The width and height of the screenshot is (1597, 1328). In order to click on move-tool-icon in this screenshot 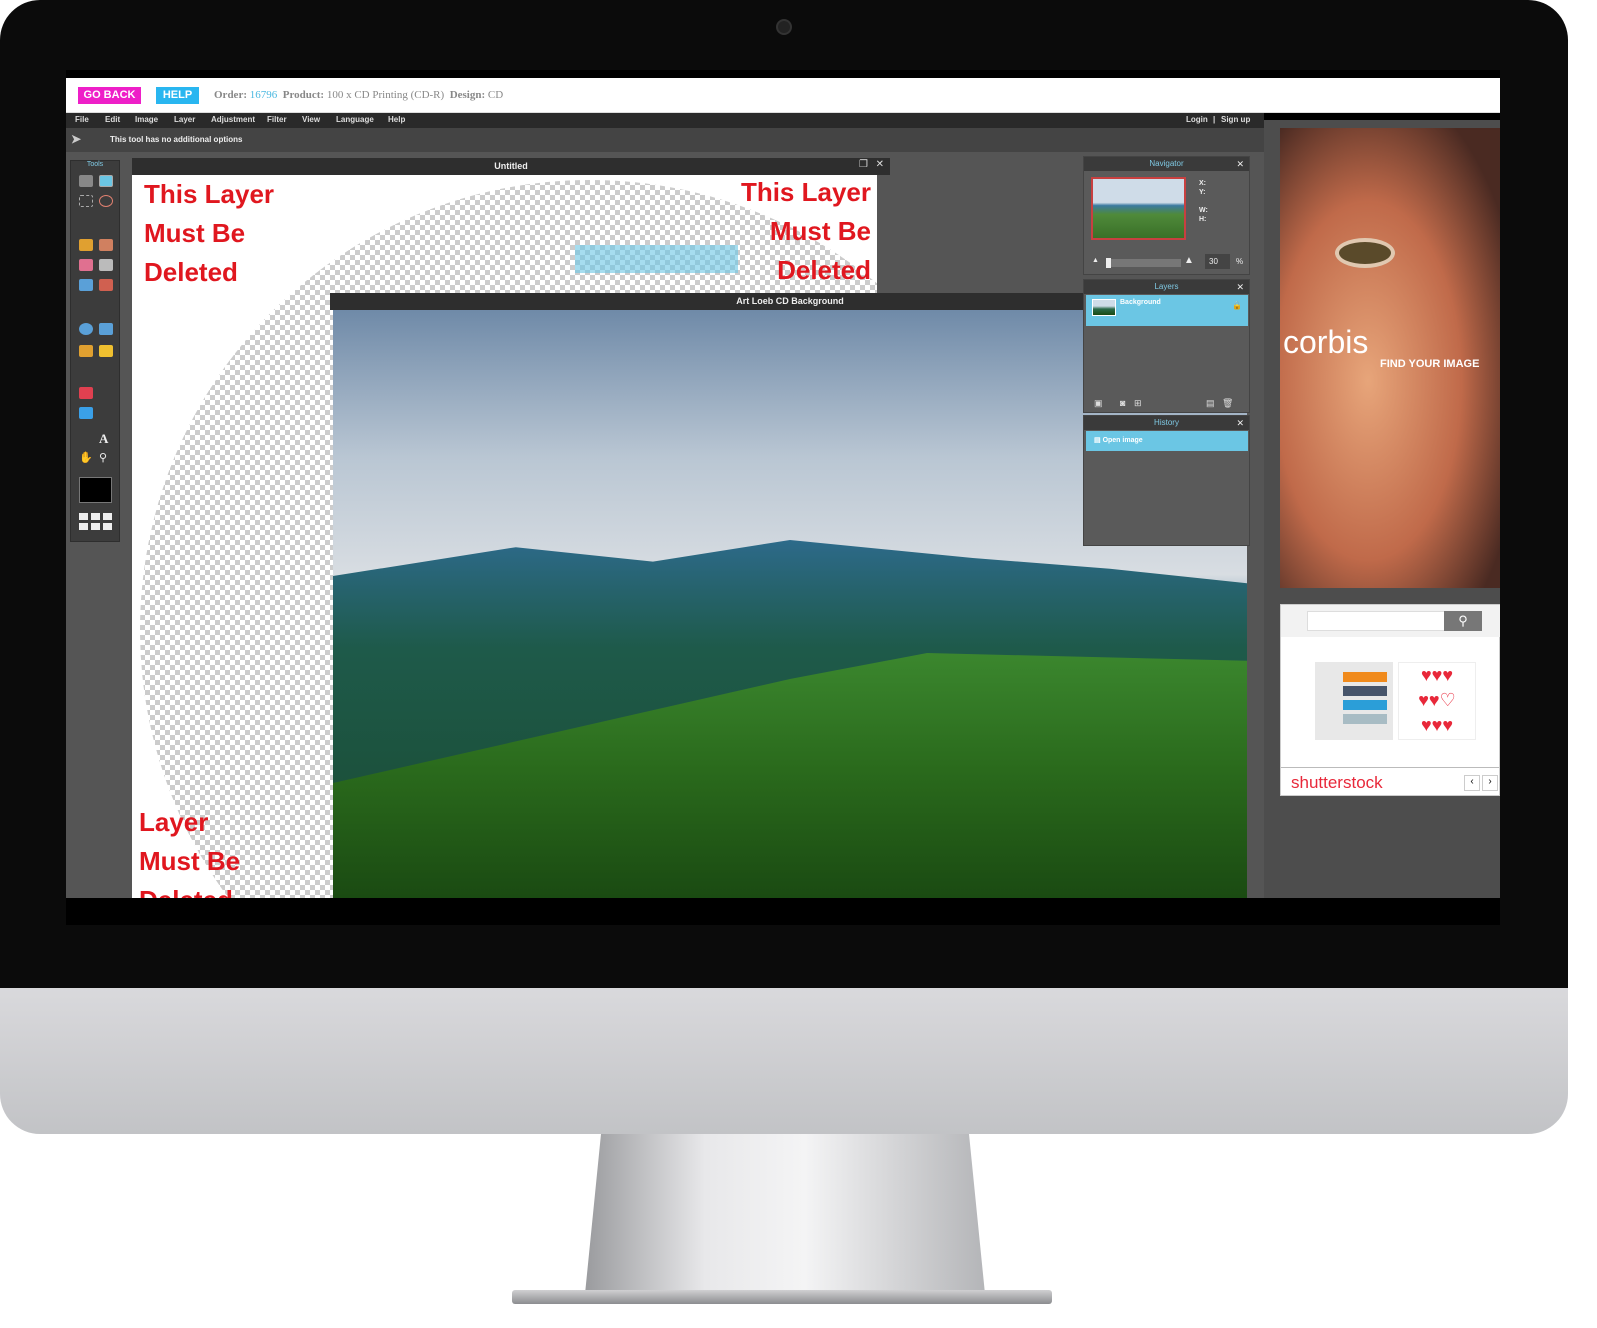, I will do `click(106, 181)`.